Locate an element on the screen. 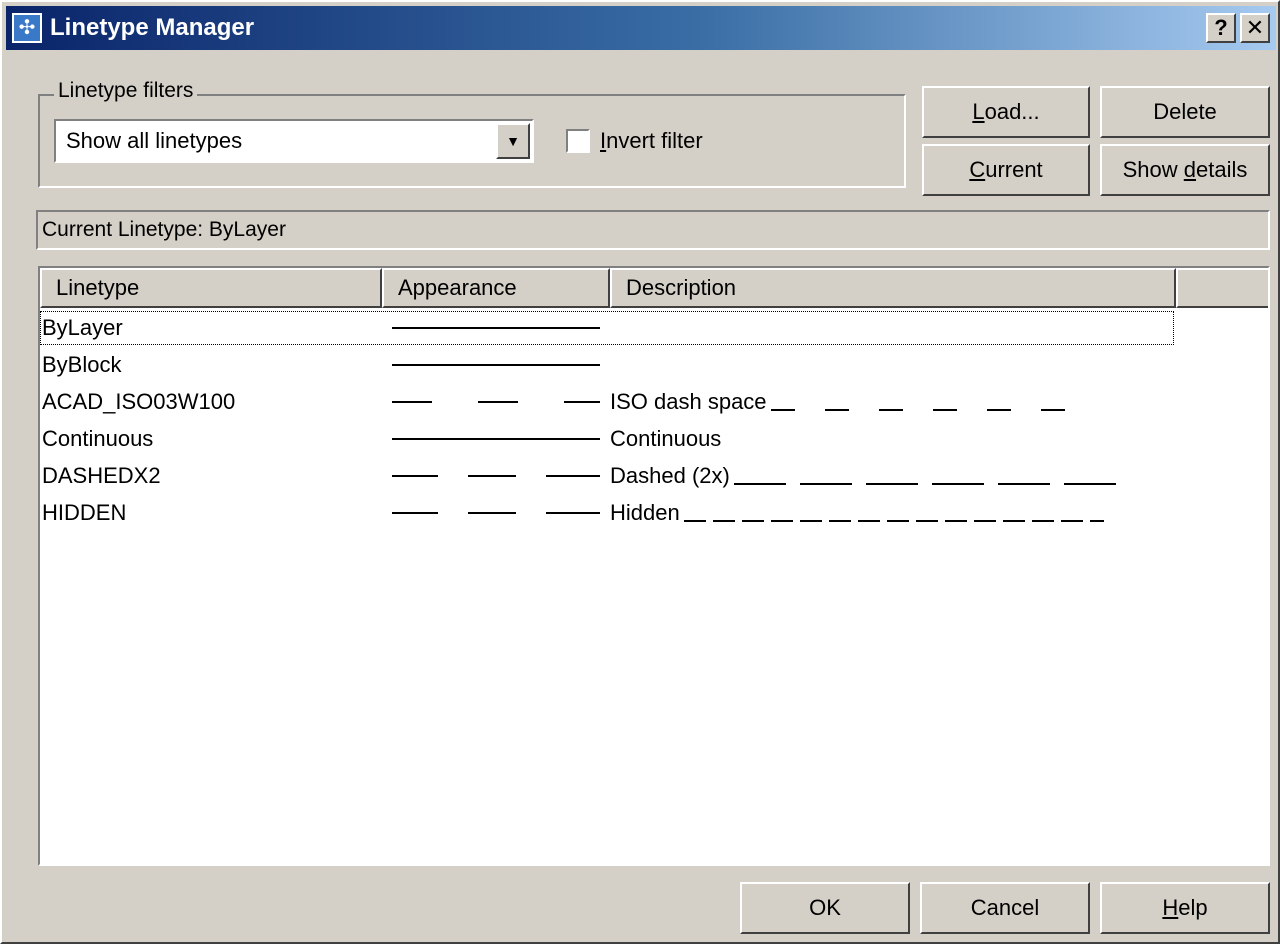 Image resolution: width=1280 pixels, height=944 pixels. filter-selected-value: Show all linetypes is located at coordinates (154, 140).